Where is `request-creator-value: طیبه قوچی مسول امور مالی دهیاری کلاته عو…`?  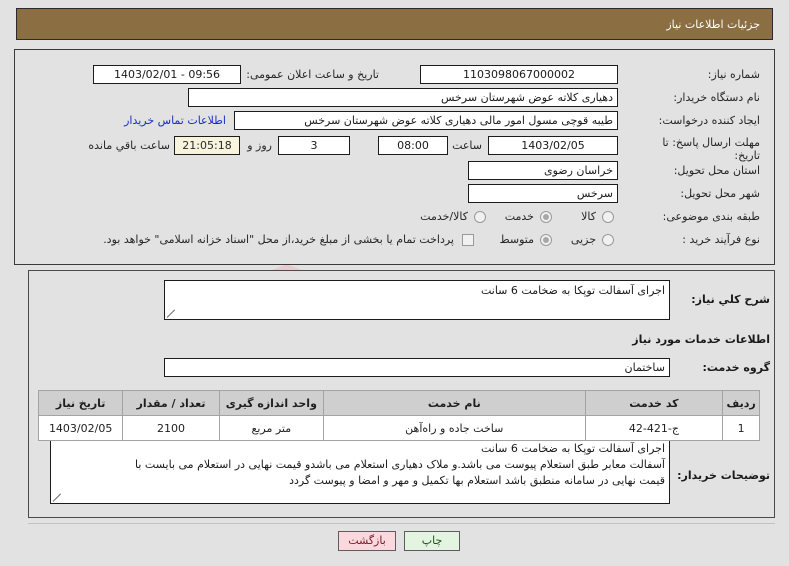
request-creator-value: طیبه قوچی مسول امور مالی دهیاری کلاته عو… is located at coordinates (426, 120).